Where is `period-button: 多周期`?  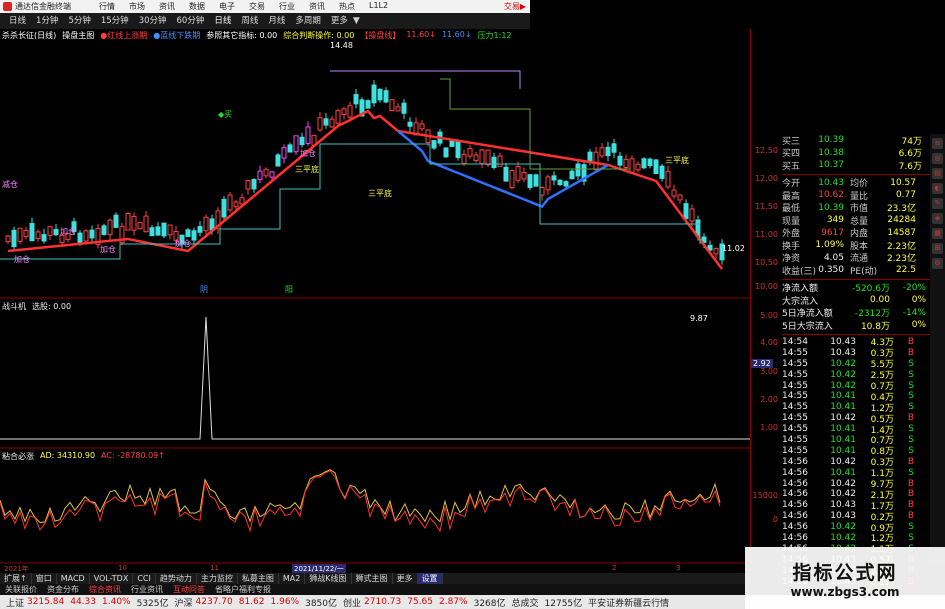
period-button: 多周期 is located at coordinates (308, 21).